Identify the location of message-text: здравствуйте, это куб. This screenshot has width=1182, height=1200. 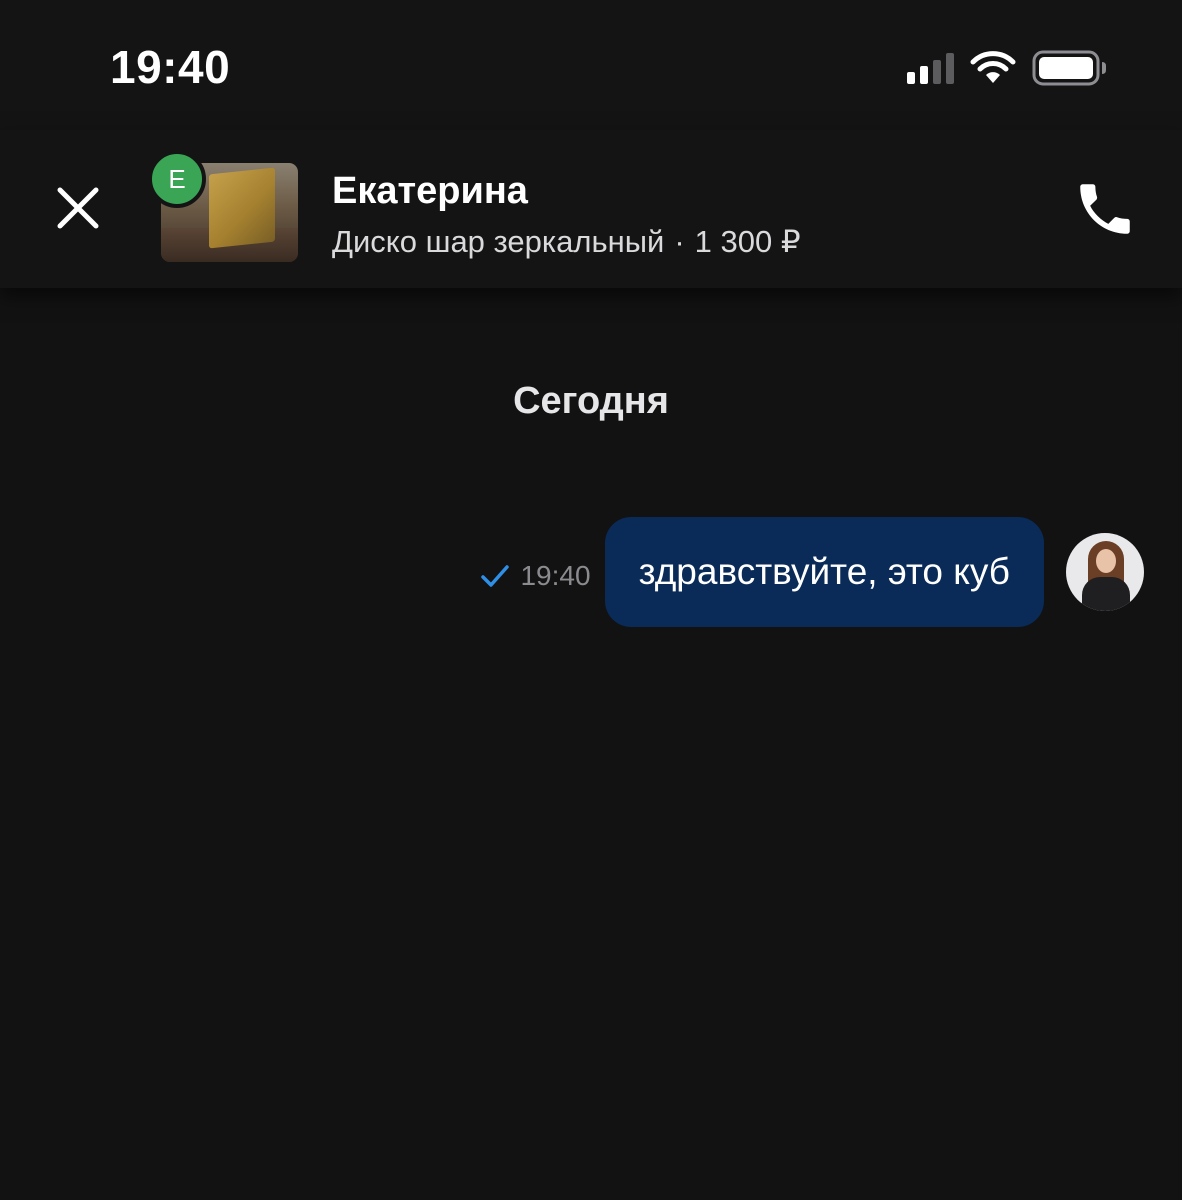
(824, 571).